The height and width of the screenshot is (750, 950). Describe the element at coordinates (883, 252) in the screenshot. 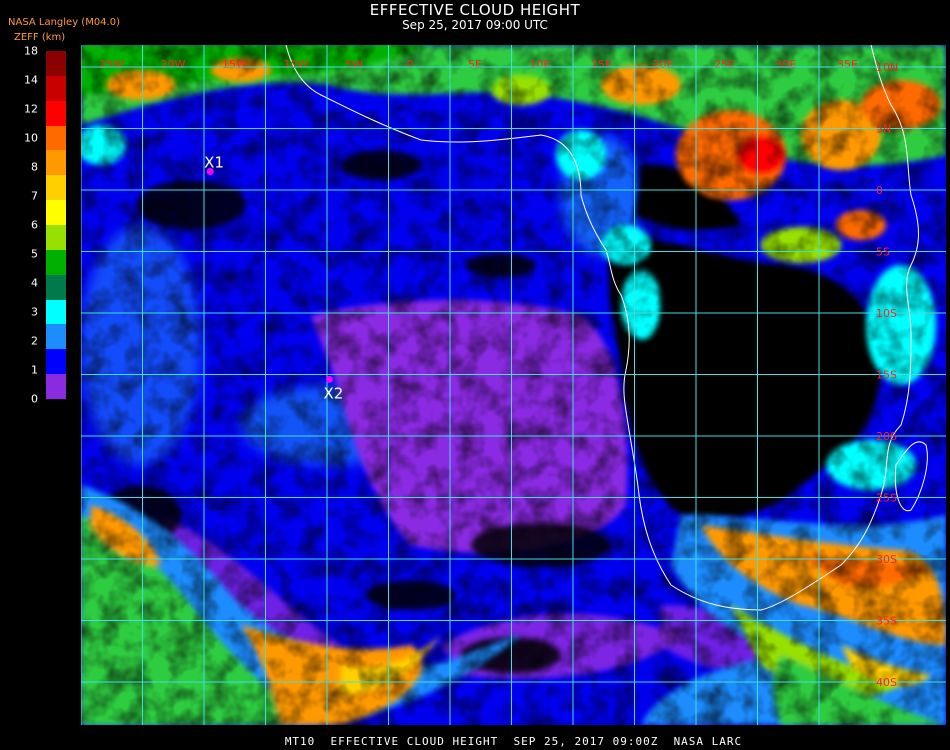

I see `latitude-label: 5S` at that location.